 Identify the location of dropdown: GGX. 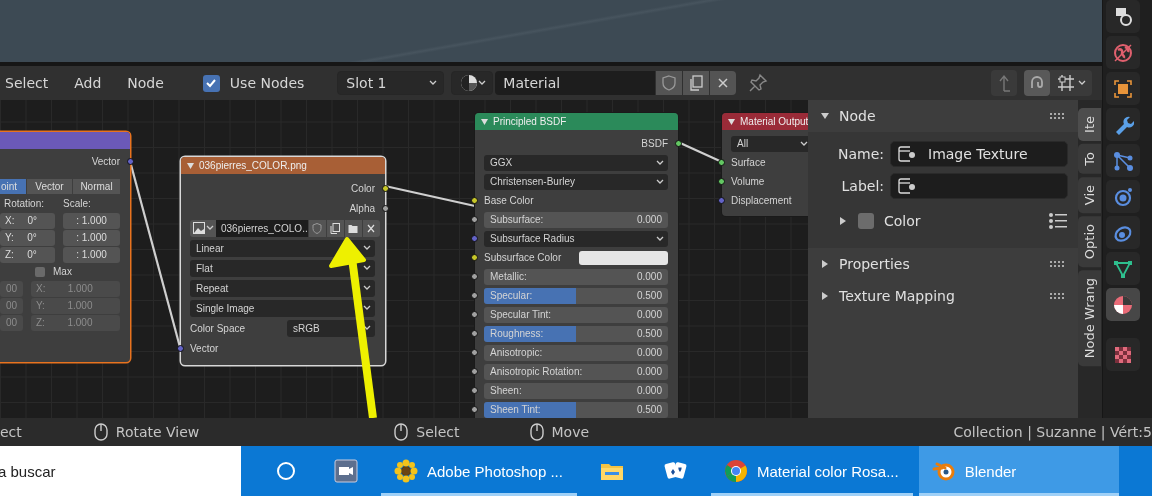
(576, 162).